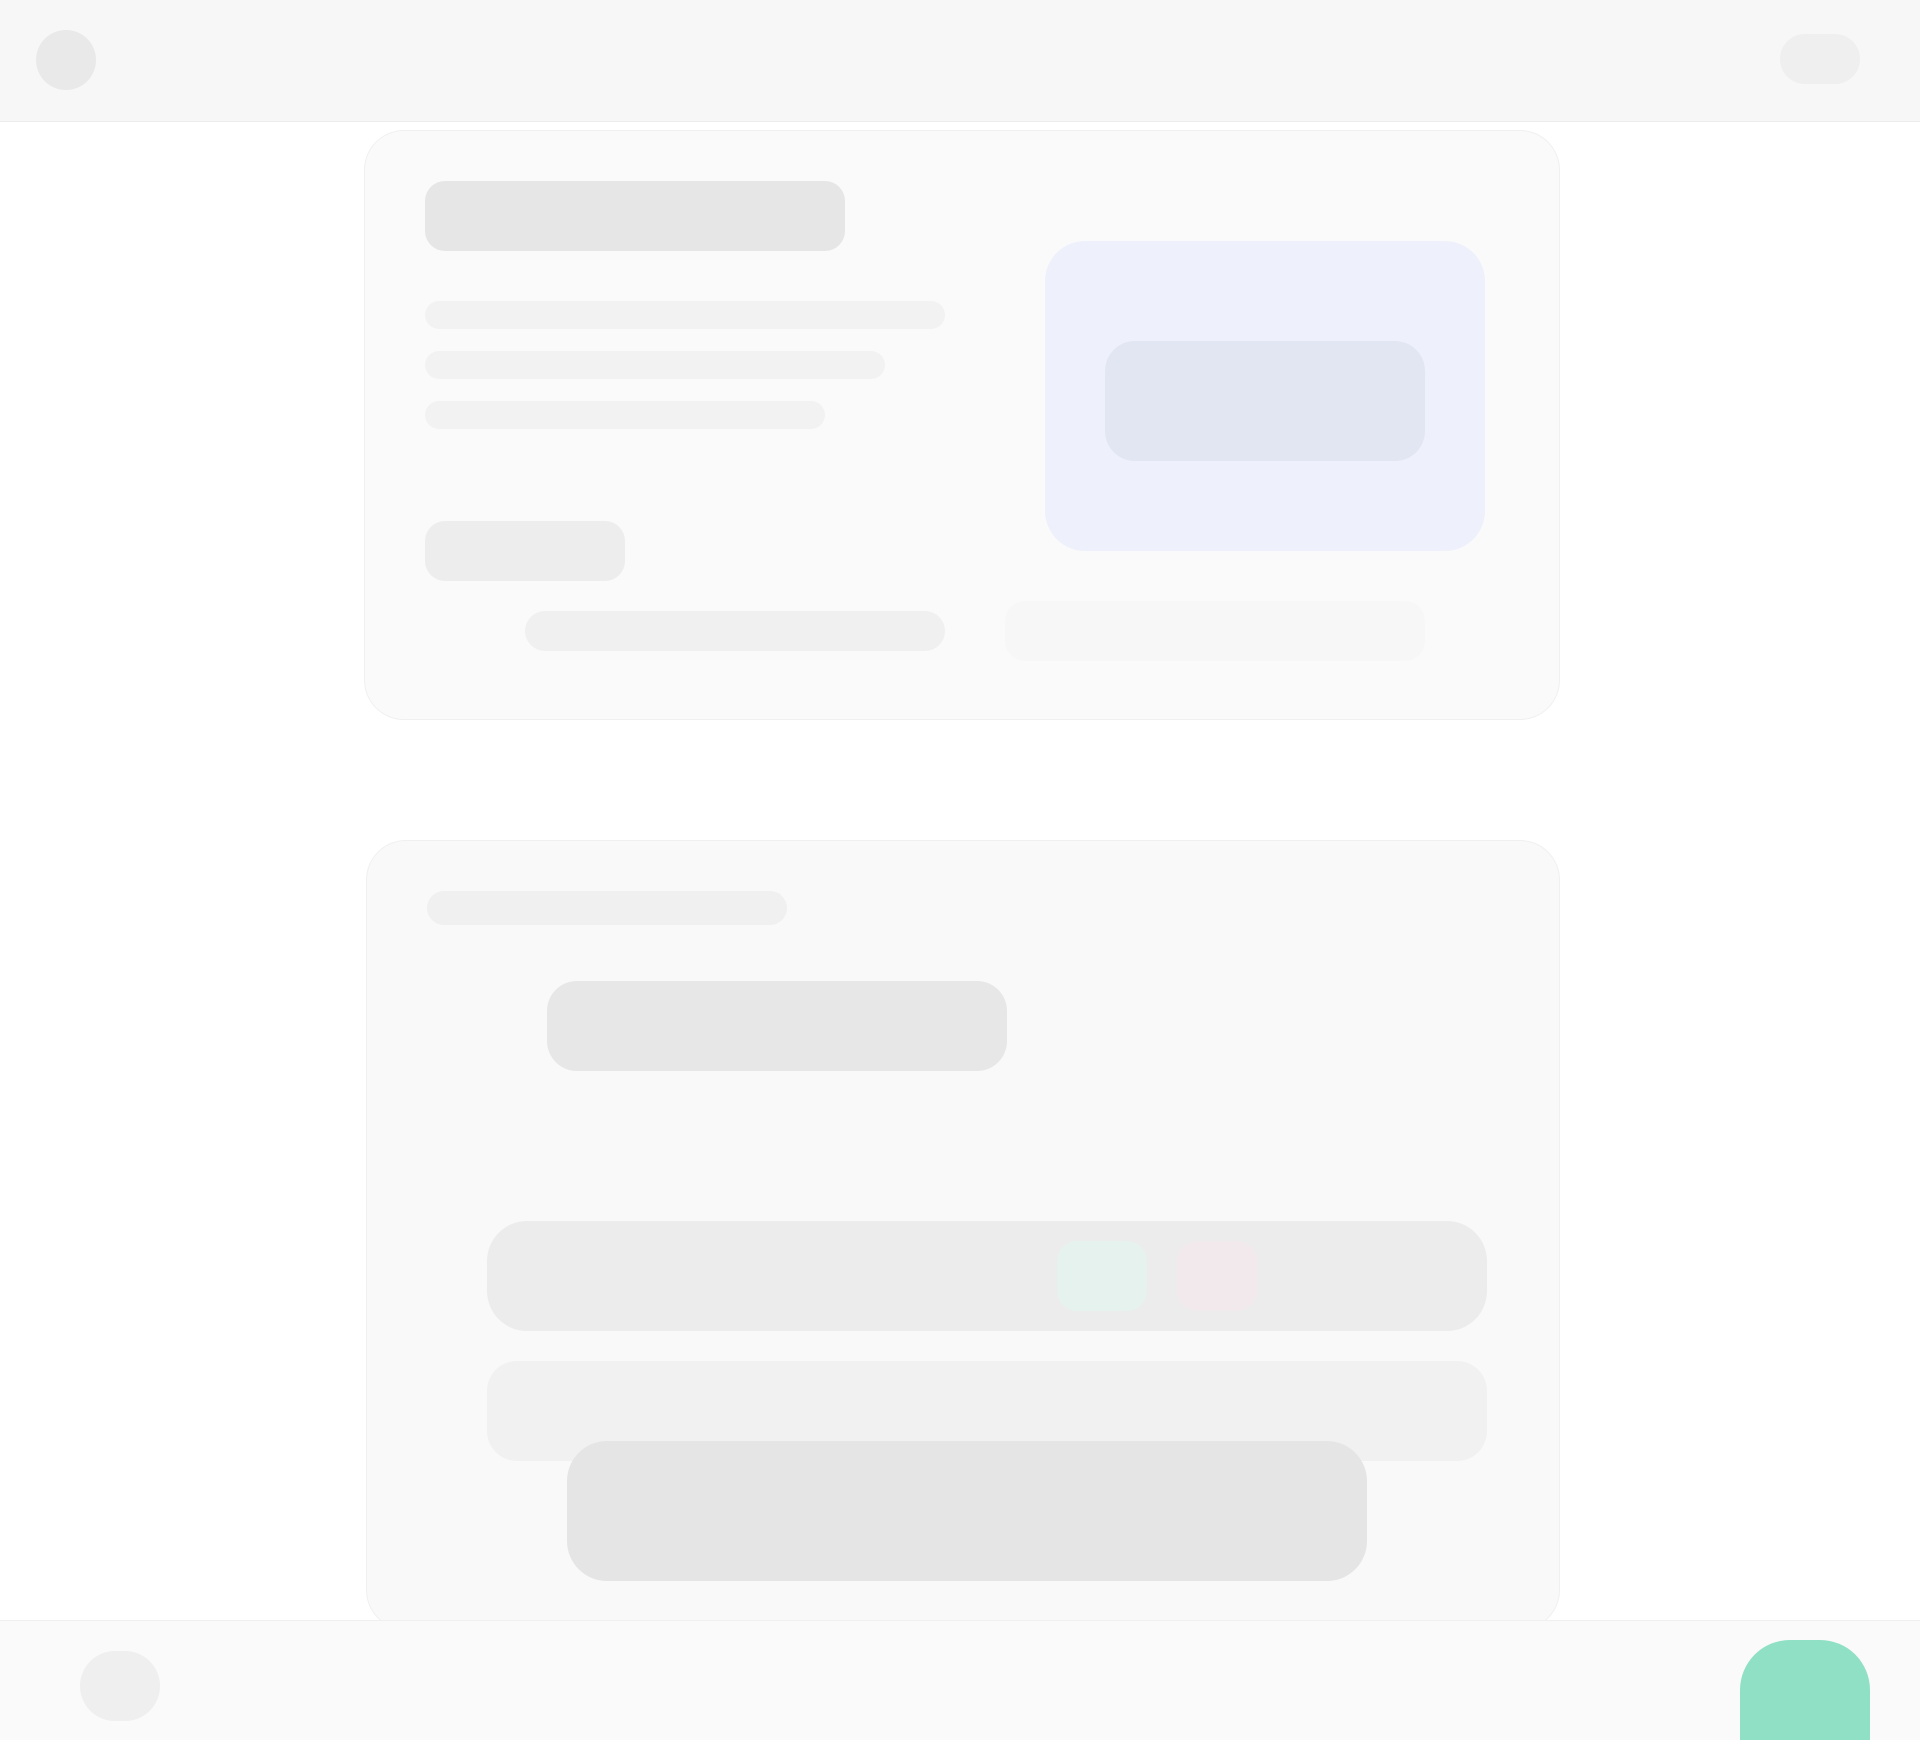 The image size is (1920, 1740). Describe the element at coordinates (66, 60) in the screenshot. I see `app-icon` at that location.